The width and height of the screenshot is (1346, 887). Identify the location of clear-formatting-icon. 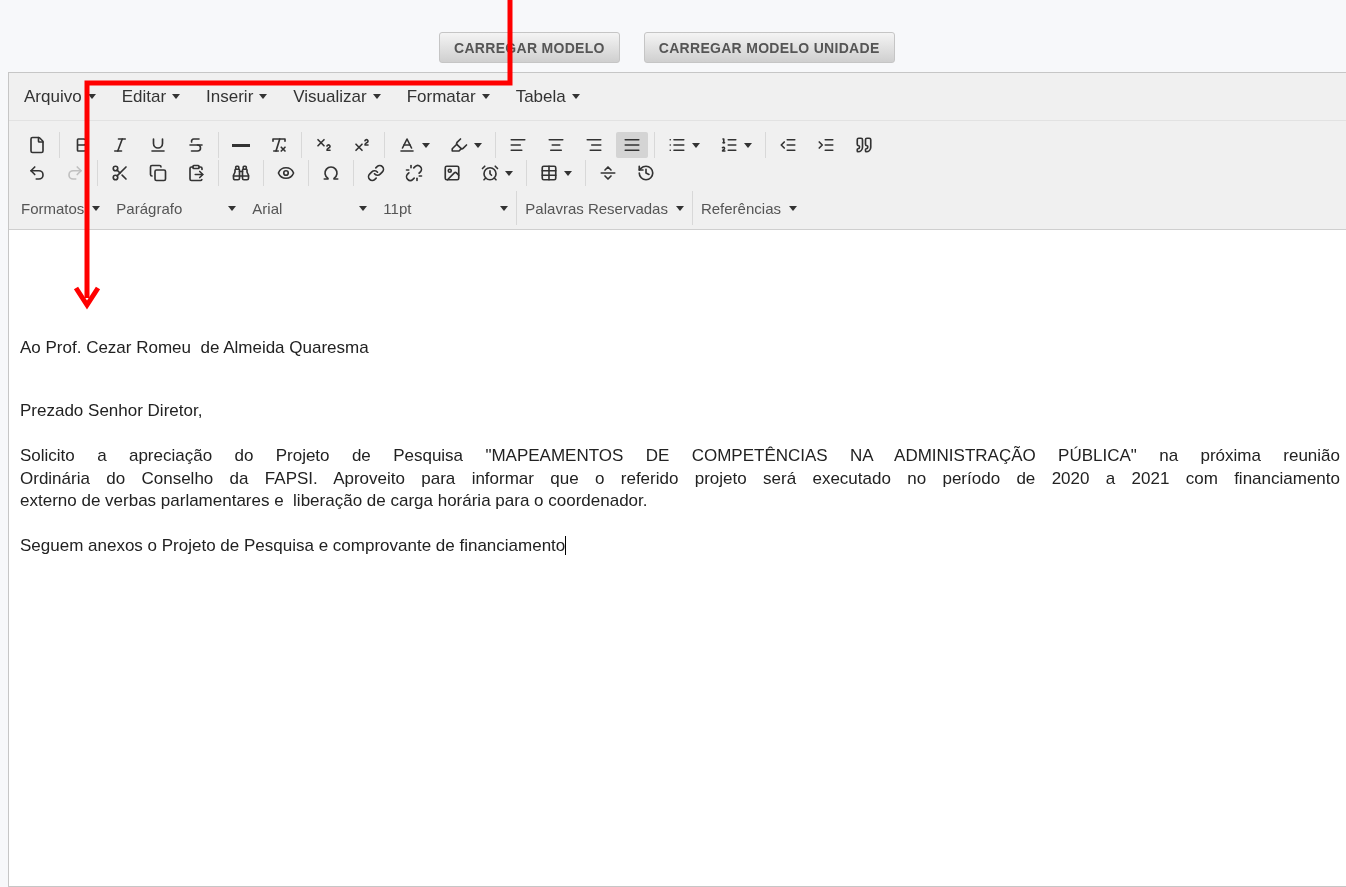
(279, 145).